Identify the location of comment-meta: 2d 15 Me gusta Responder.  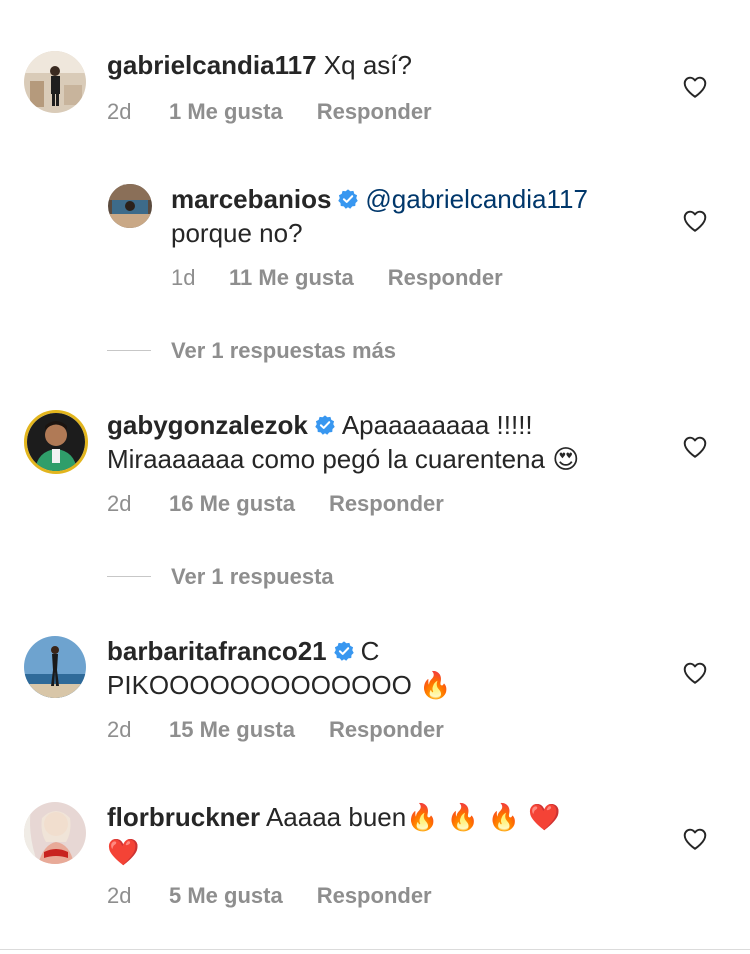
(275, 730).